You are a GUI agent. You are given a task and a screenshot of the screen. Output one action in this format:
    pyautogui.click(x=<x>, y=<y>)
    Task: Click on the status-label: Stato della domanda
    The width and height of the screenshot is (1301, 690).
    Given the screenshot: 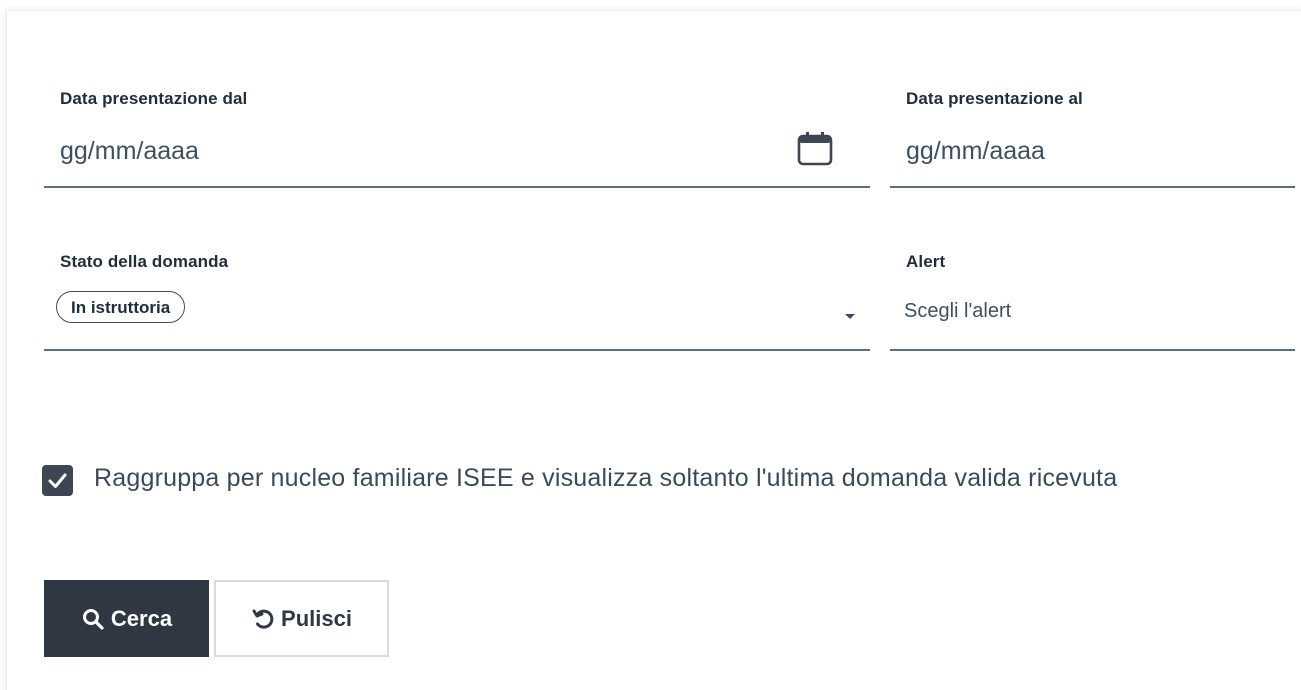 What is the action you would take?
    pyautogui.click(x=144, y=261)
    